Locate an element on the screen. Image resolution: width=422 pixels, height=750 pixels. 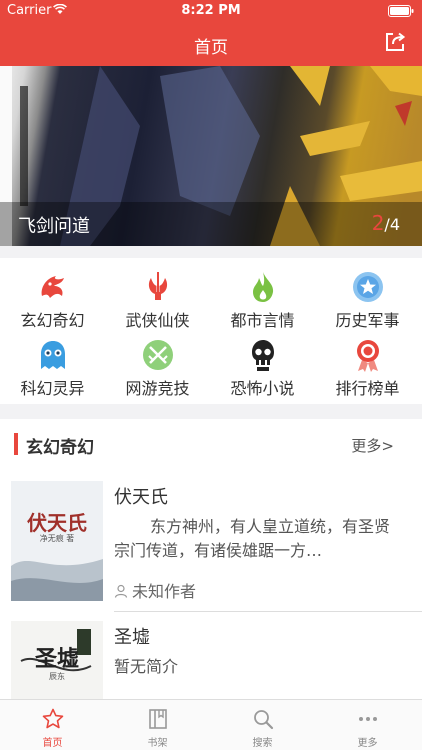
book-description: 暂无简介 is located at coordinates (146, 666).